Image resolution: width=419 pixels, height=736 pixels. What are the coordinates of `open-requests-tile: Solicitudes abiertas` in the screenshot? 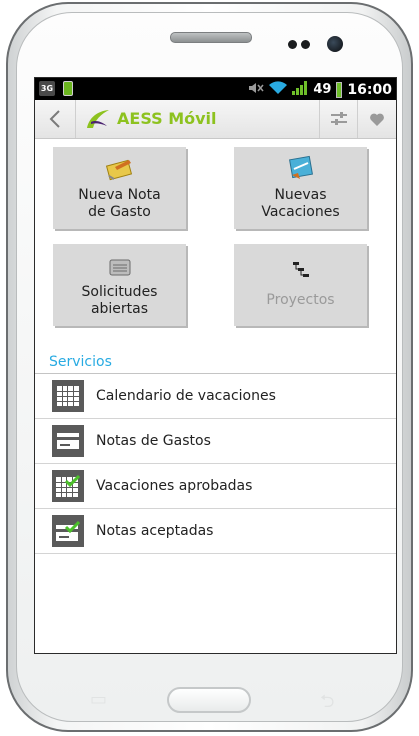 It's located at (119, 285).